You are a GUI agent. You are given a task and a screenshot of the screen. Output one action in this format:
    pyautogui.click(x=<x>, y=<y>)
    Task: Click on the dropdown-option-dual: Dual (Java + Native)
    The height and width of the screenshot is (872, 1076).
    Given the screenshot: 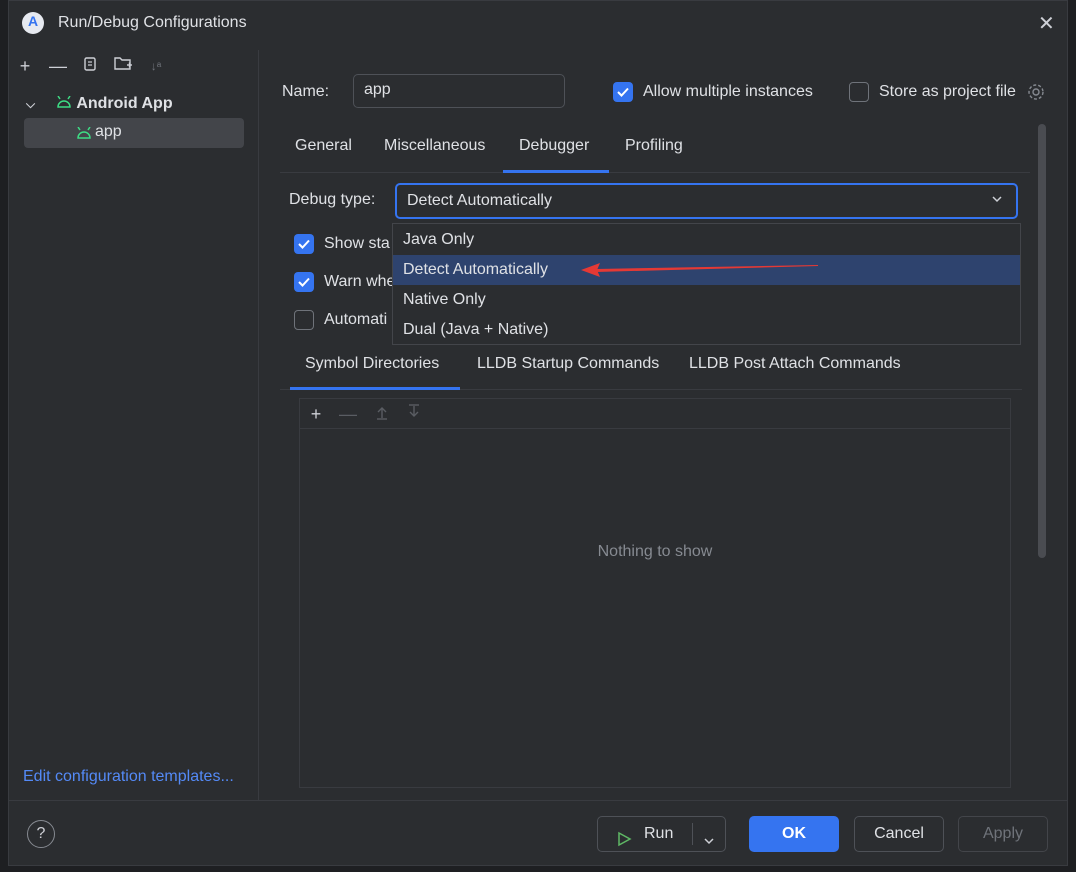 What is the action you would take?
    pyautogui.click(x=706, y=330)
    